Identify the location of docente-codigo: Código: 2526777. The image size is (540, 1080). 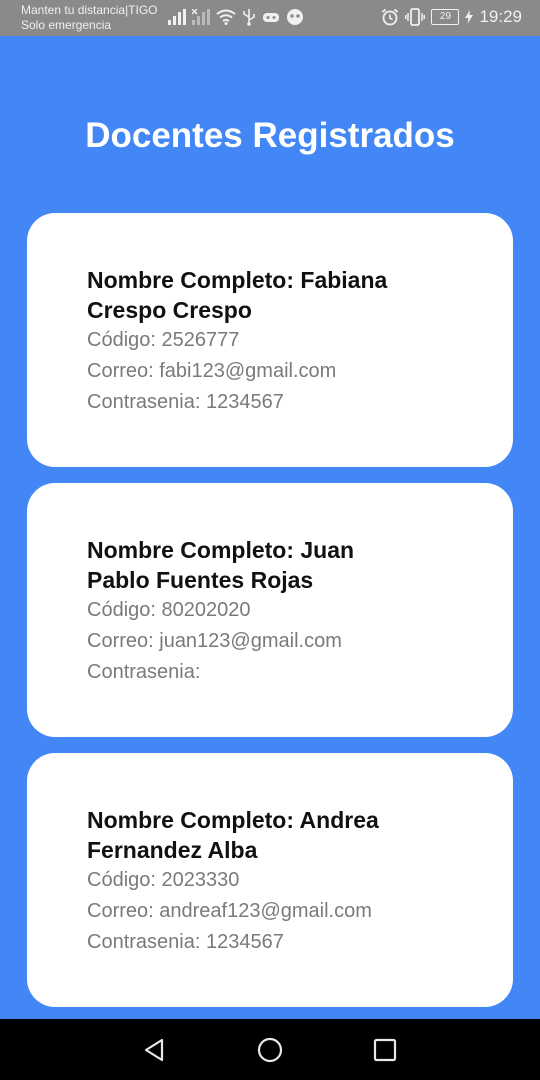
(163, 340).